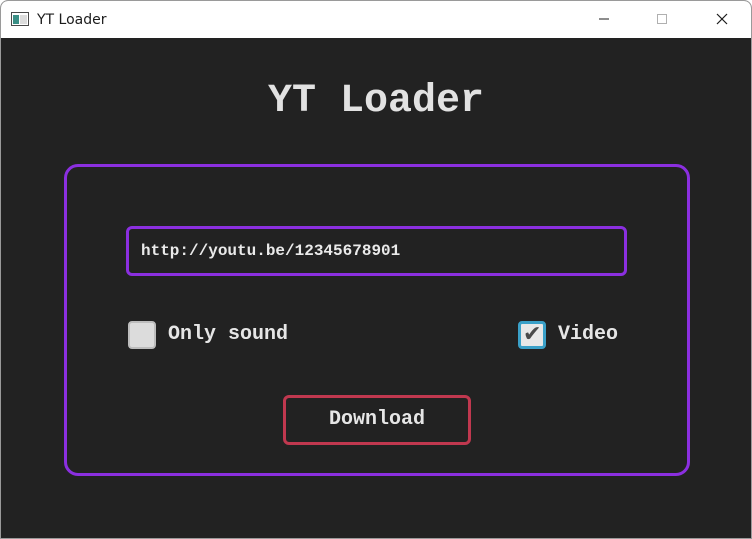 The width and height of the screenshot is (752, 539). I want to click on minimize-icon, so click(604, 19).